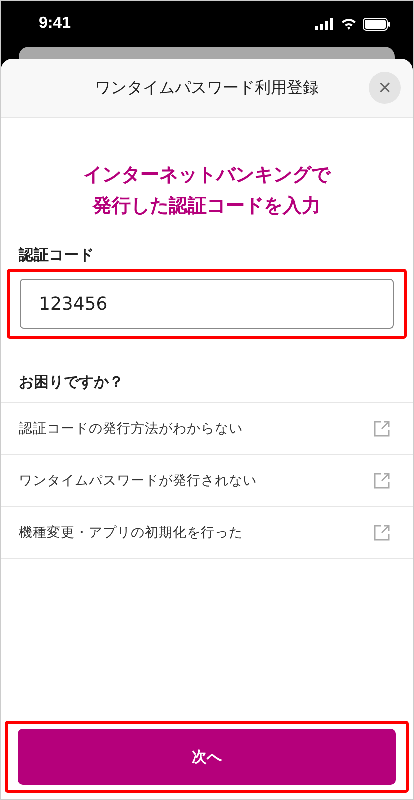 This screenshot has height=800, width=414. Describe the element at coordinates (57, 255) in the screenshot. I see `field-label: 認証コード` at that location.